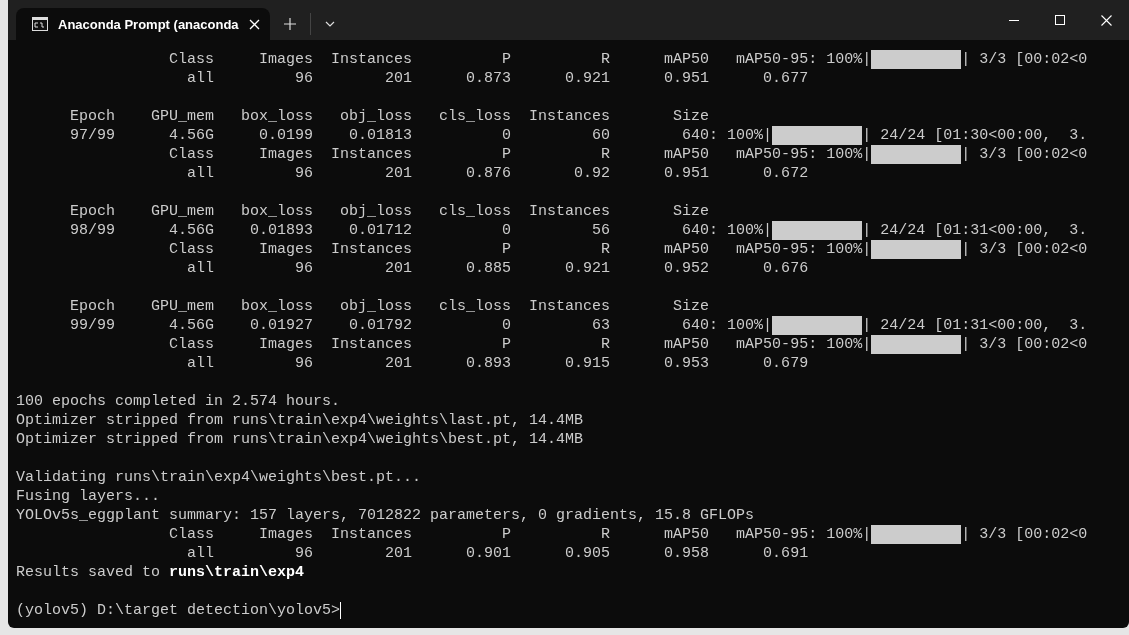  What do you see at coordinates (497, 363) in the screenshot?
I see `terminal-line: all 96 201 0.893 0.915 0.953 0.679` at bounding box center [497, 363].